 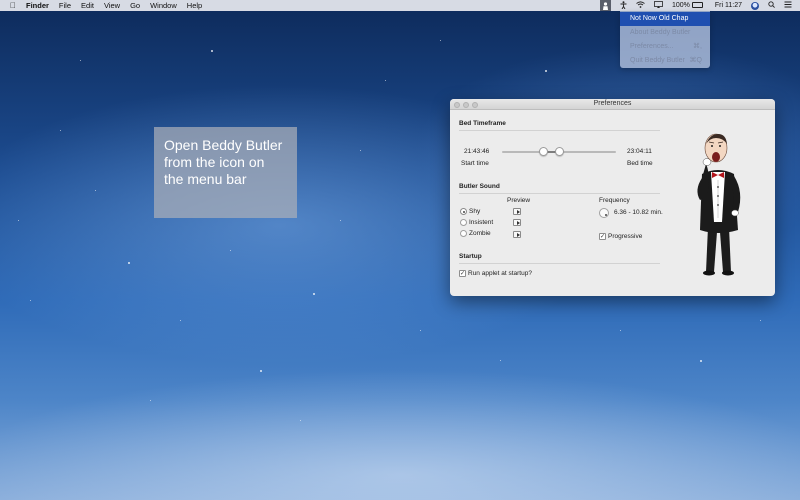 I want to click on run-at-startup-label: Run applet at startup?, so click(x=500, y=273).